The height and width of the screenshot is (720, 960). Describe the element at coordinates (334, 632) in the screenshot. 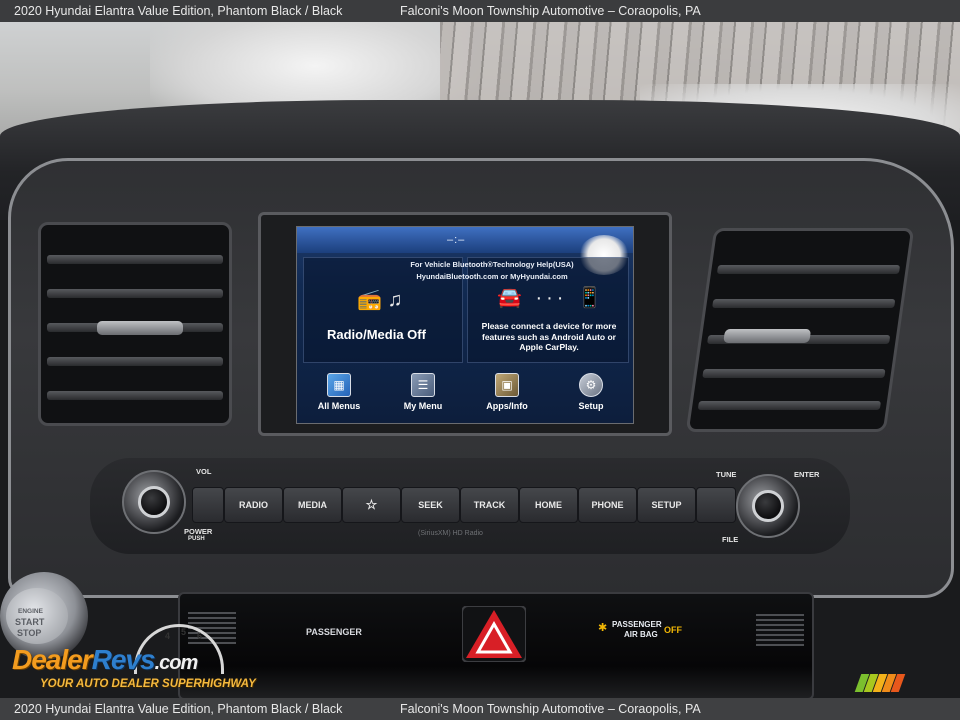

I see `passenger-seatbelt-label: PASSENGER` at that location.